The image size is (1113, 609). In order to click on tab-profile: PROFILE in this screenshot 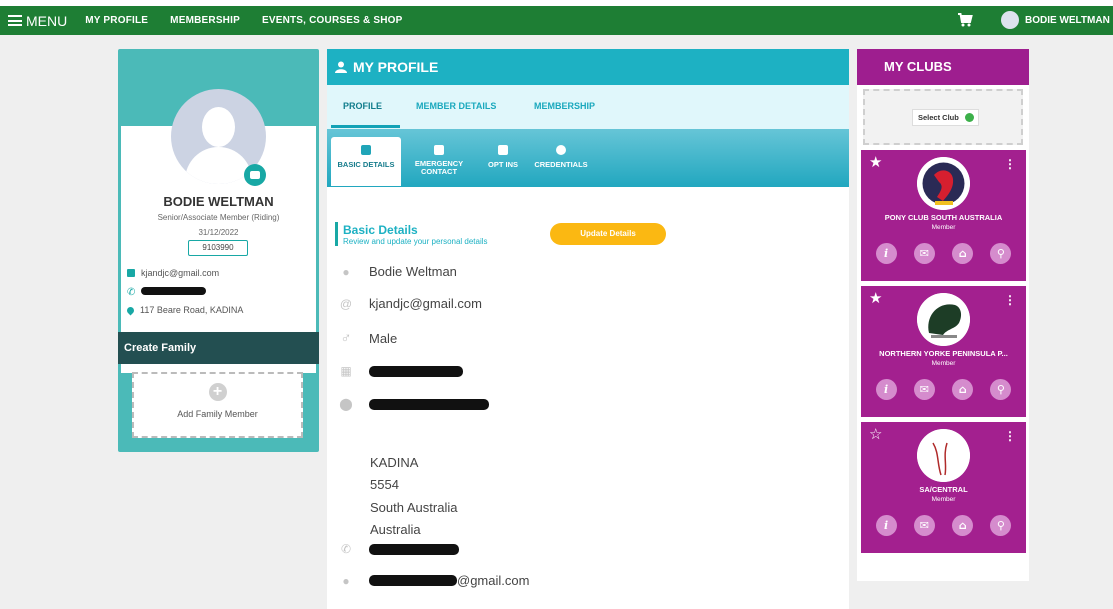, I will do `click(362, 106)`.